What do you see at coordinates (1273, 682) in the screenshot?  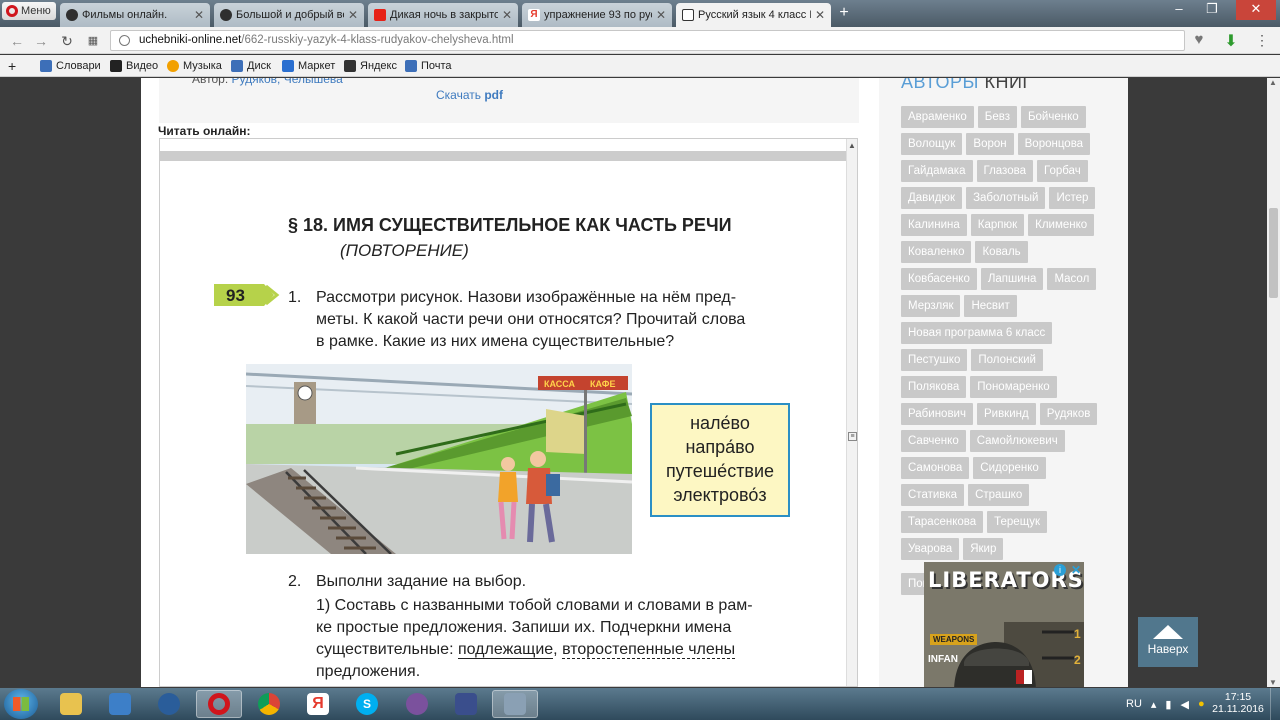 I see `scroll-down-arrow-icon: ▼` at bounding box center [1273, 682].